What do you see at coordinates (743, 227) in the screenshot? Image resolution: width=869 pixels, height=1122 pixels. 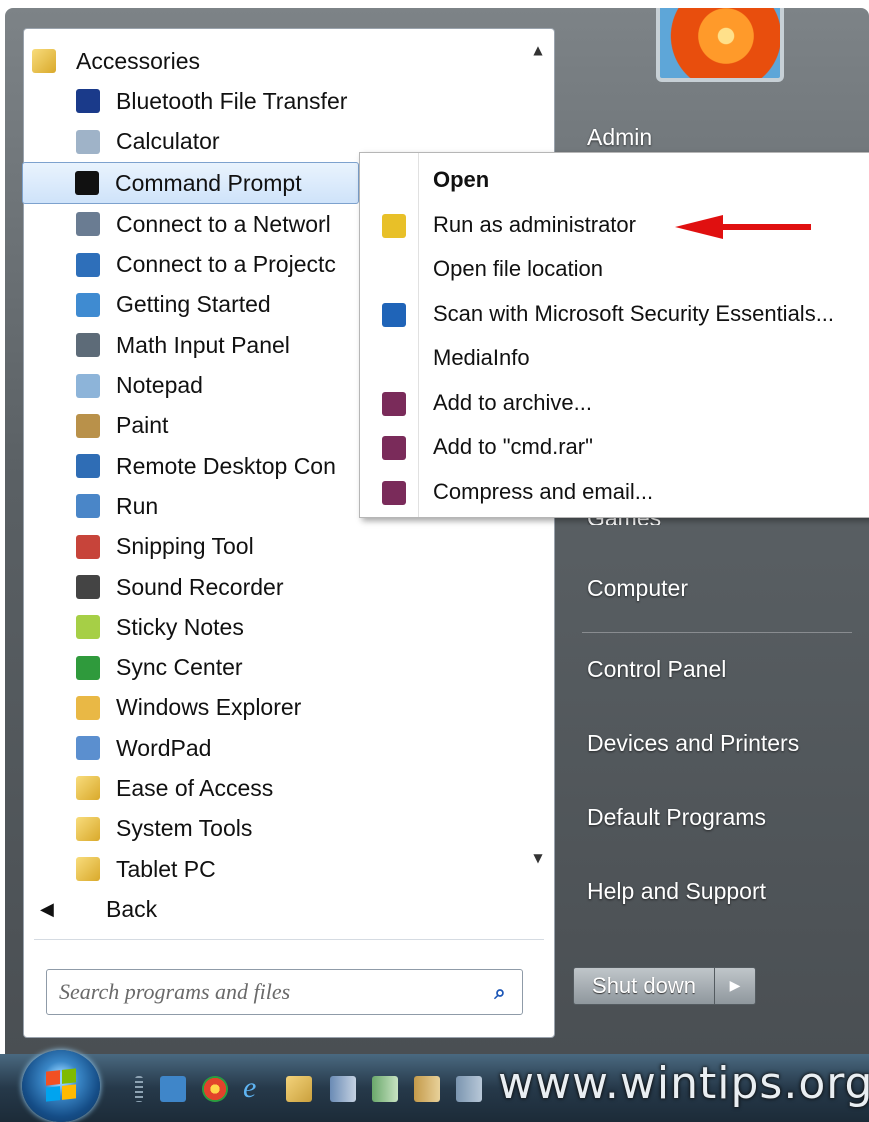 I see `red-arrow-annotation` at bounding box center [743, 227].